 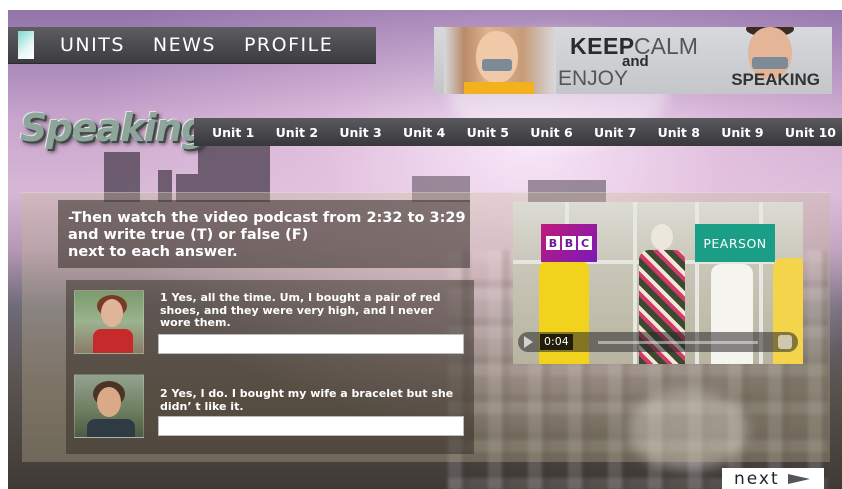 I want to click on mannequin-head, so click(x=662, y=237).